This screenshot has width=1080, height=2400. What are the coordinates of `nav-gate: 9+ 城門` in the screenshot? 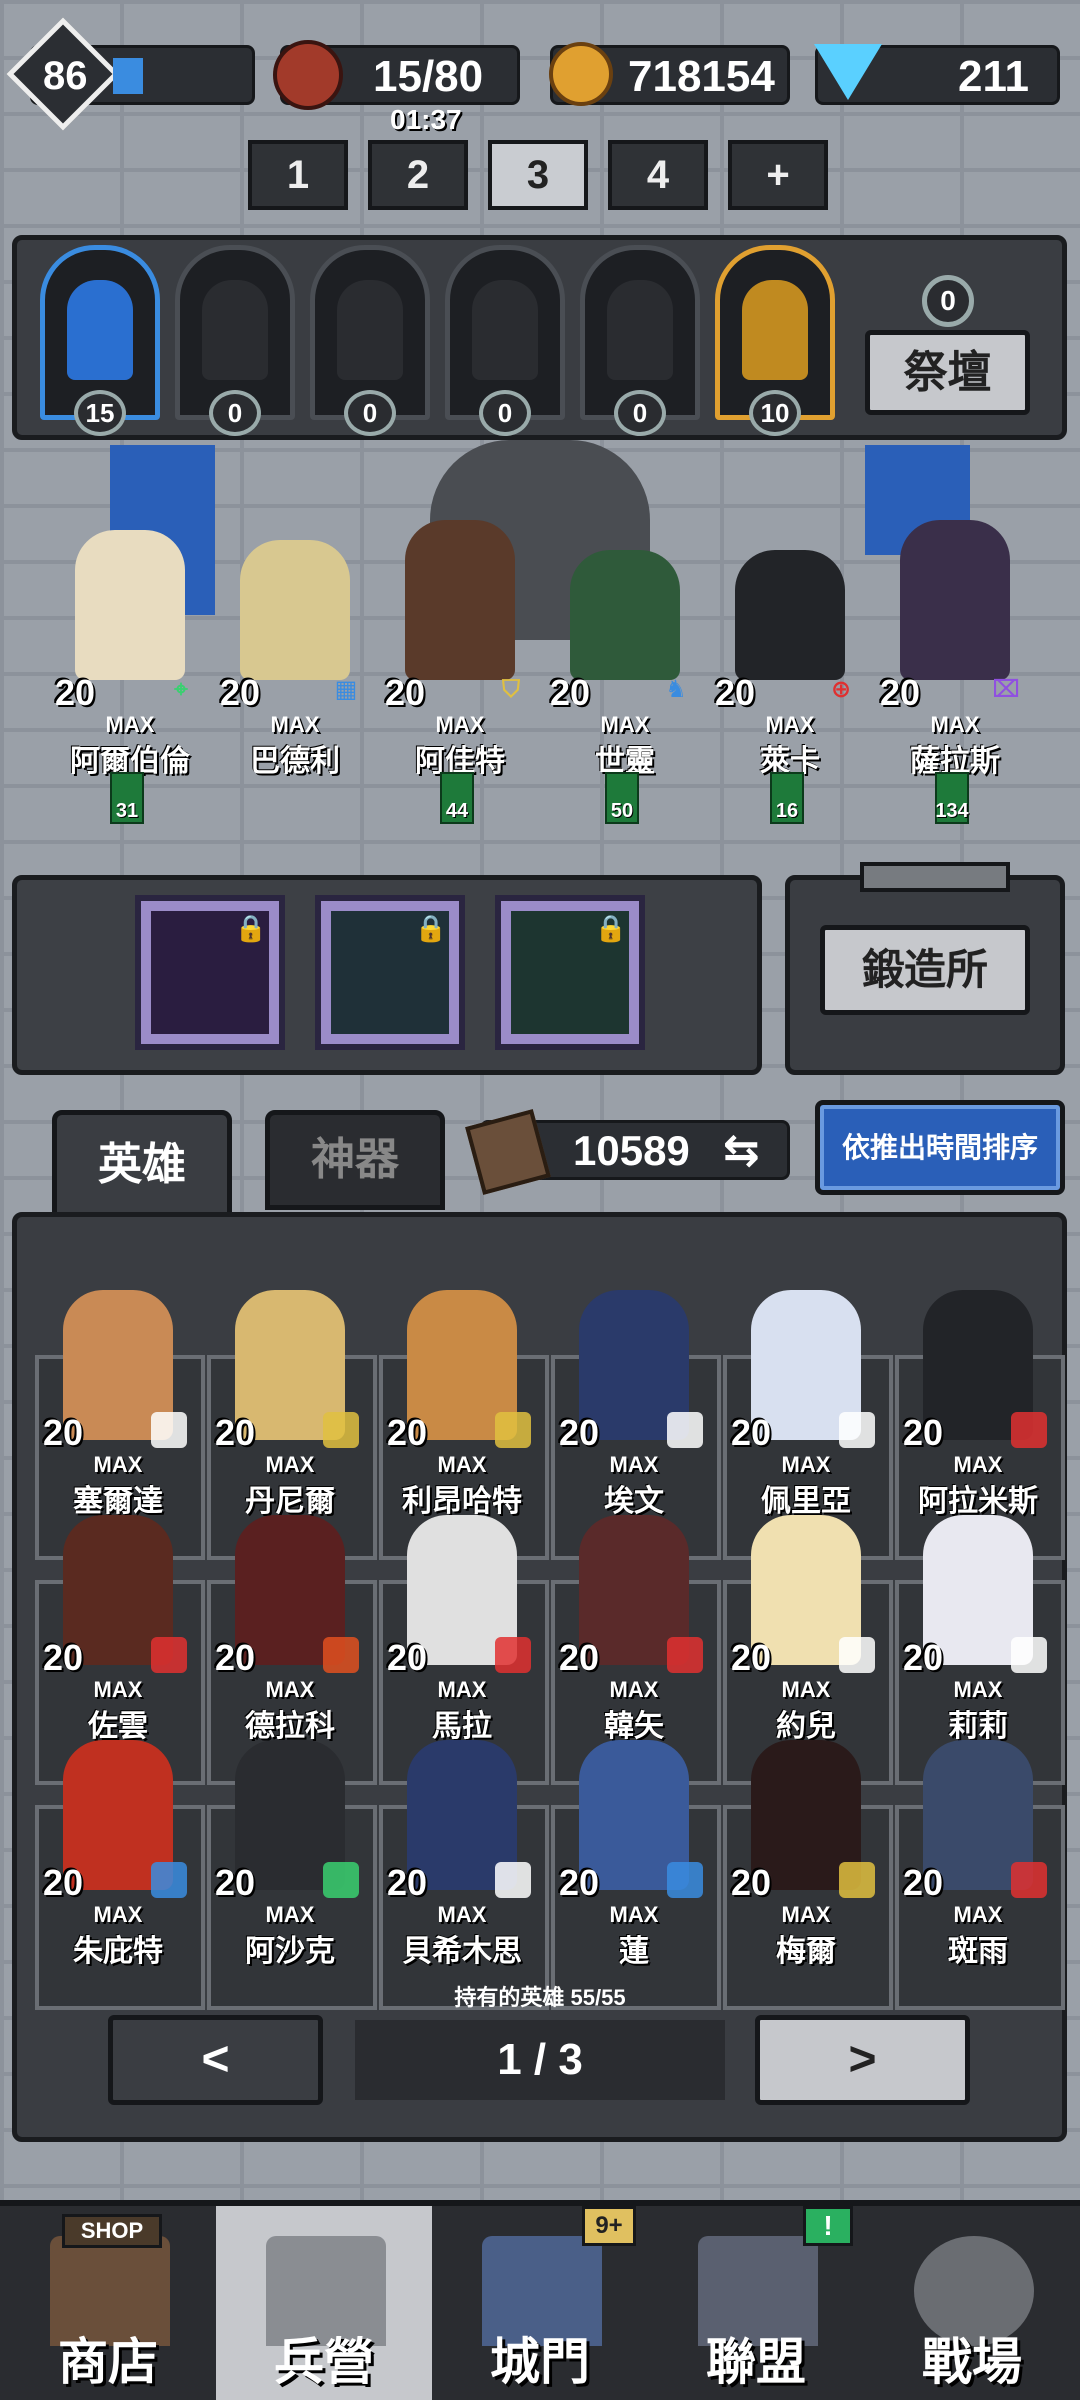 It's located at (540, 2300).